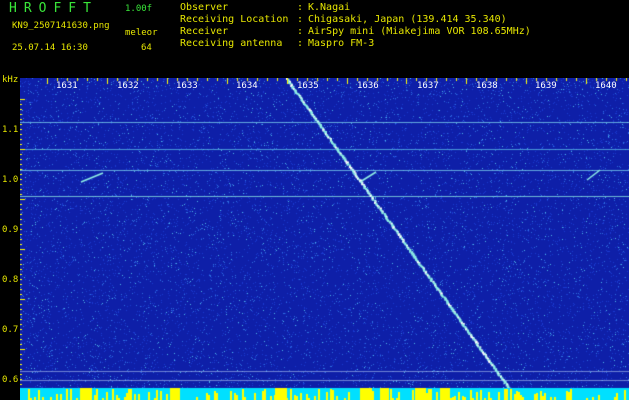 The height and width of the screenshot is (400, 629). Describe the element at coordinates (428, 86) in the screenshot. I see `x-tick-label: 1637` at that location.